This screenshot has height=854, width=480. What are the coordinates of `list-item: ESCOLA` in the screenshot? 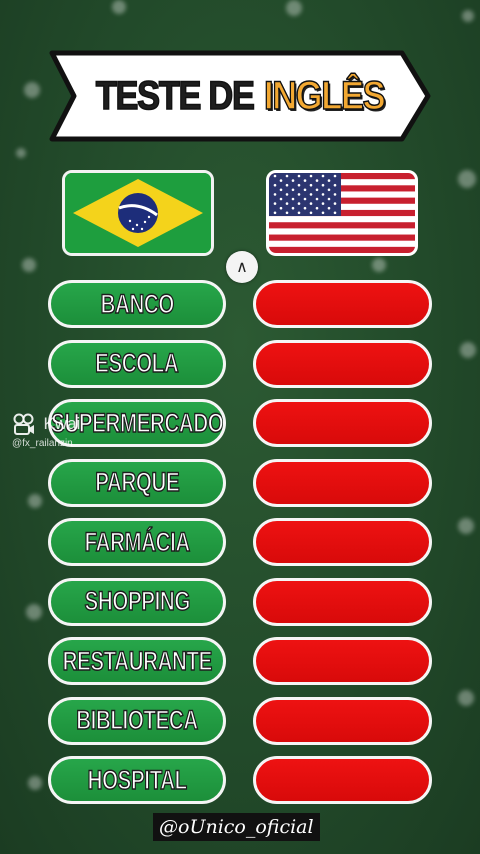 It's located at (240, 364).